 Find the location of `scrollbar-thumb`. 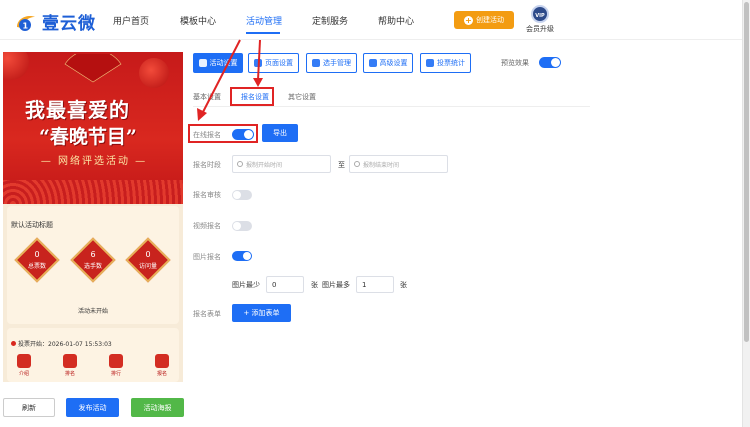

scrollbar-thumb is located at coordinates (746, 172).